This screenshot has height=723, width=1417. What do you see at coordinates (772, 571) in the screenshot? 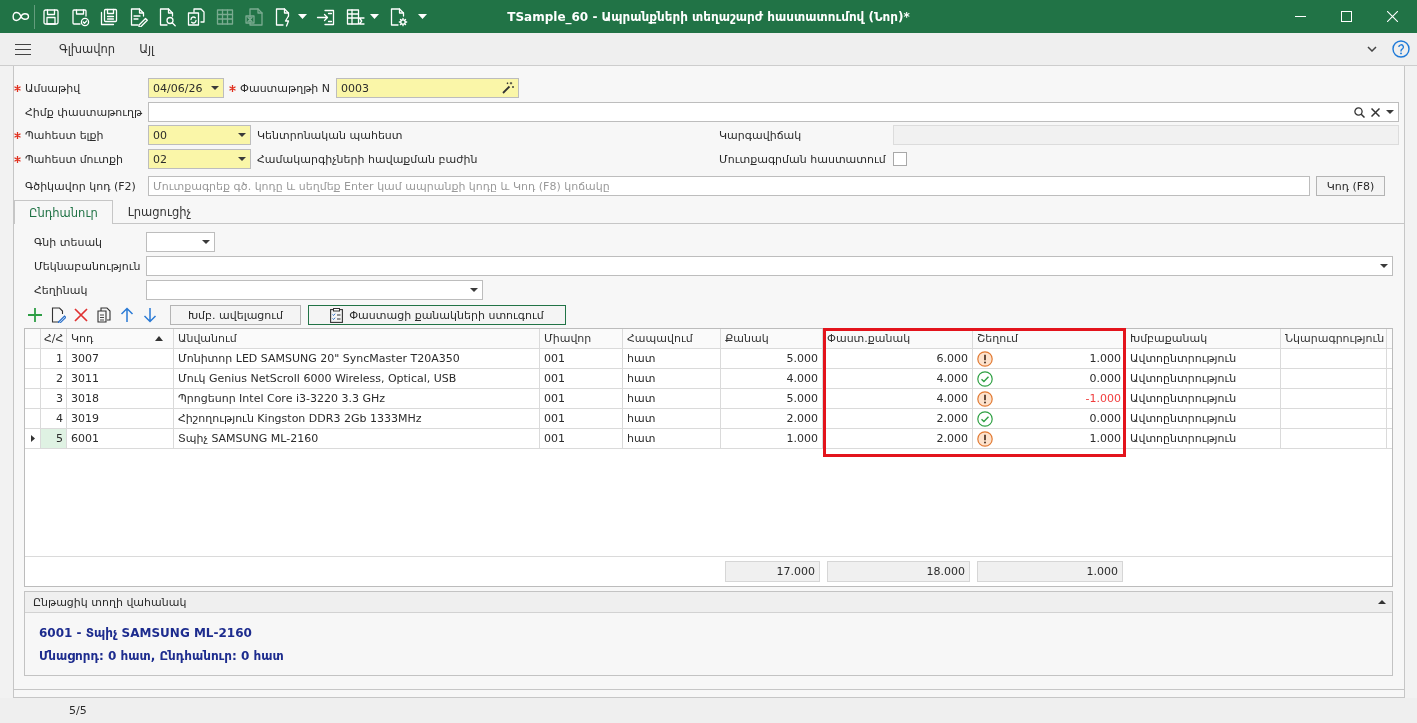
I see `total-field: 17.000` at bounding box center [772, 571].